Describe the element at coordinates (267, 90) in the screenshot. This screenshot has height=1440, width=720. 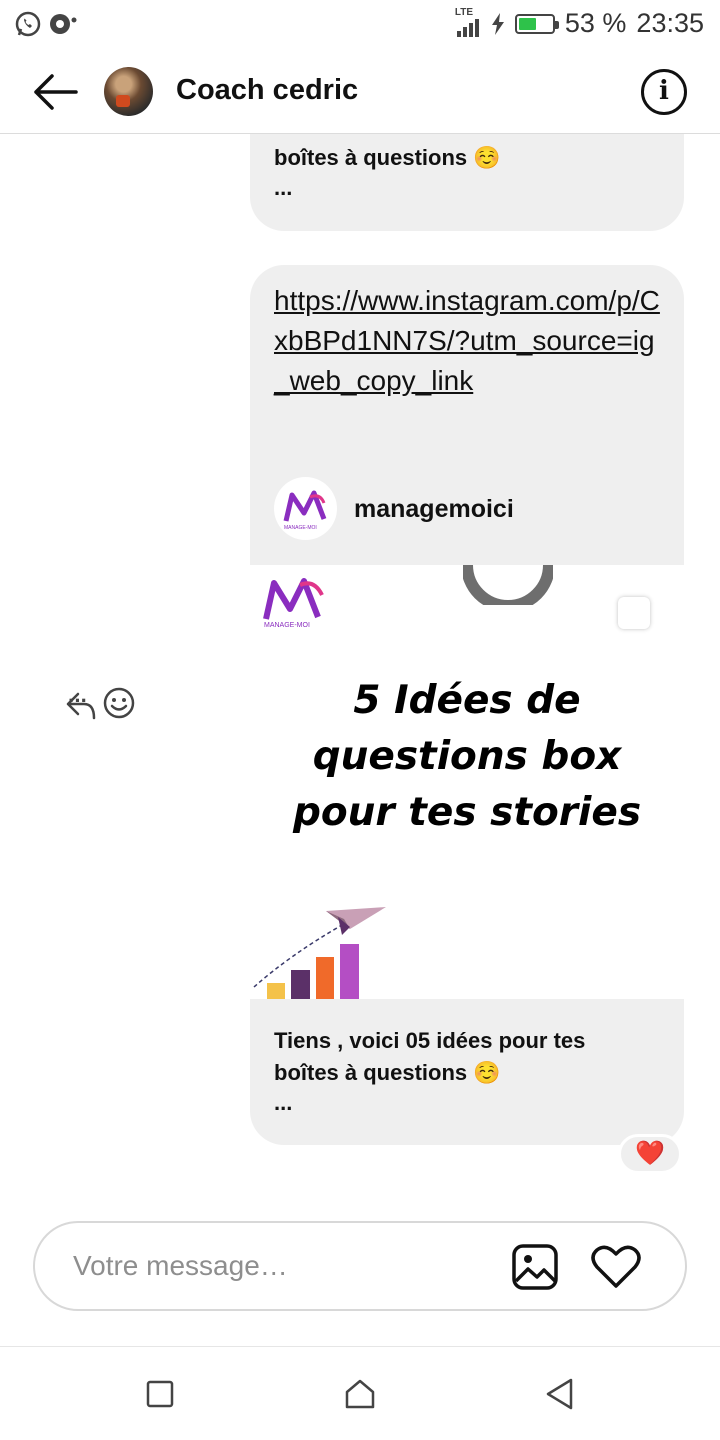
I see `contact-name: Coach cedric` at that location.